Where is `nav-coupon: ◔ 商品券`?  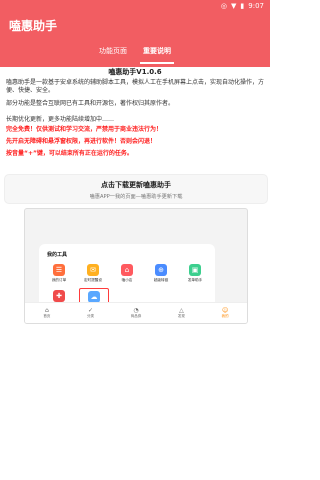 nav-coupon: ◔ 商品券 is located at coordinates (136, 312).